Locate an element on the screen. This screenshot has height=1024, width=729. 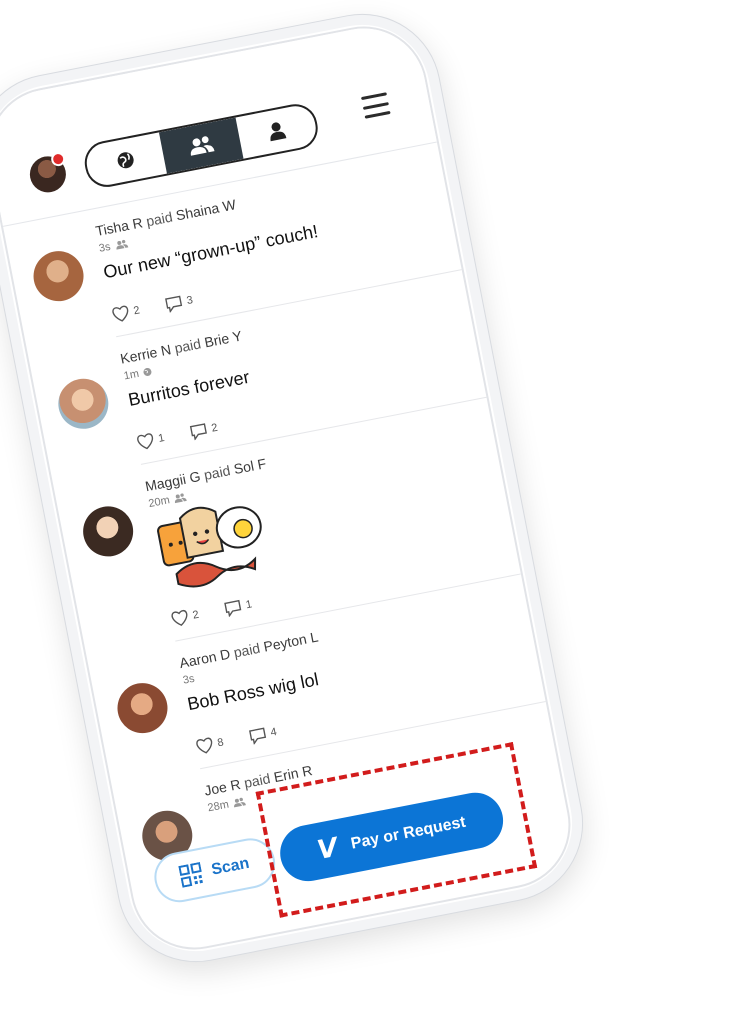
like-button: 1 is located at coordinates (150, 440).